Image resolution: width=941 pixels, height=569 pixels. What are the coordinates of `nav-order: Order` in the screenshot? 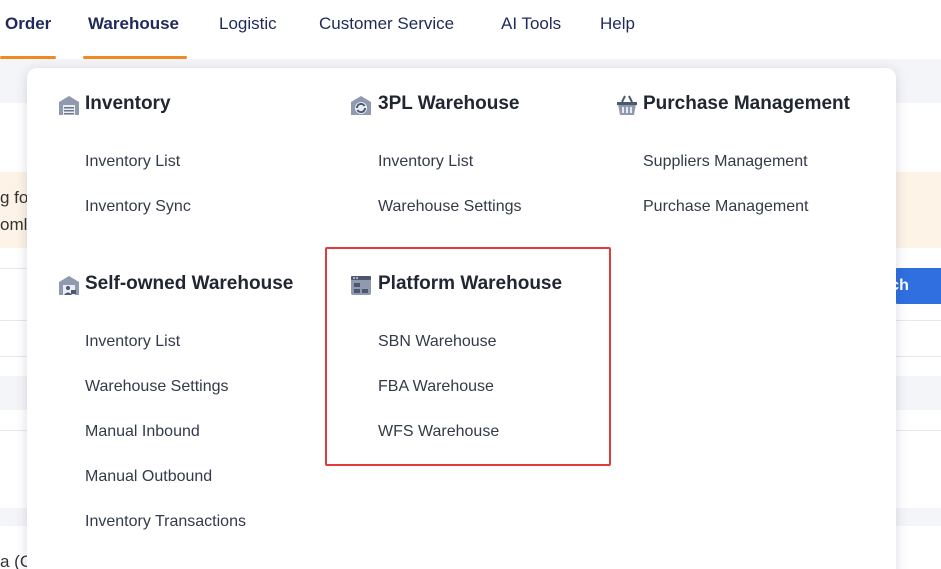 It's located at (28, 29).